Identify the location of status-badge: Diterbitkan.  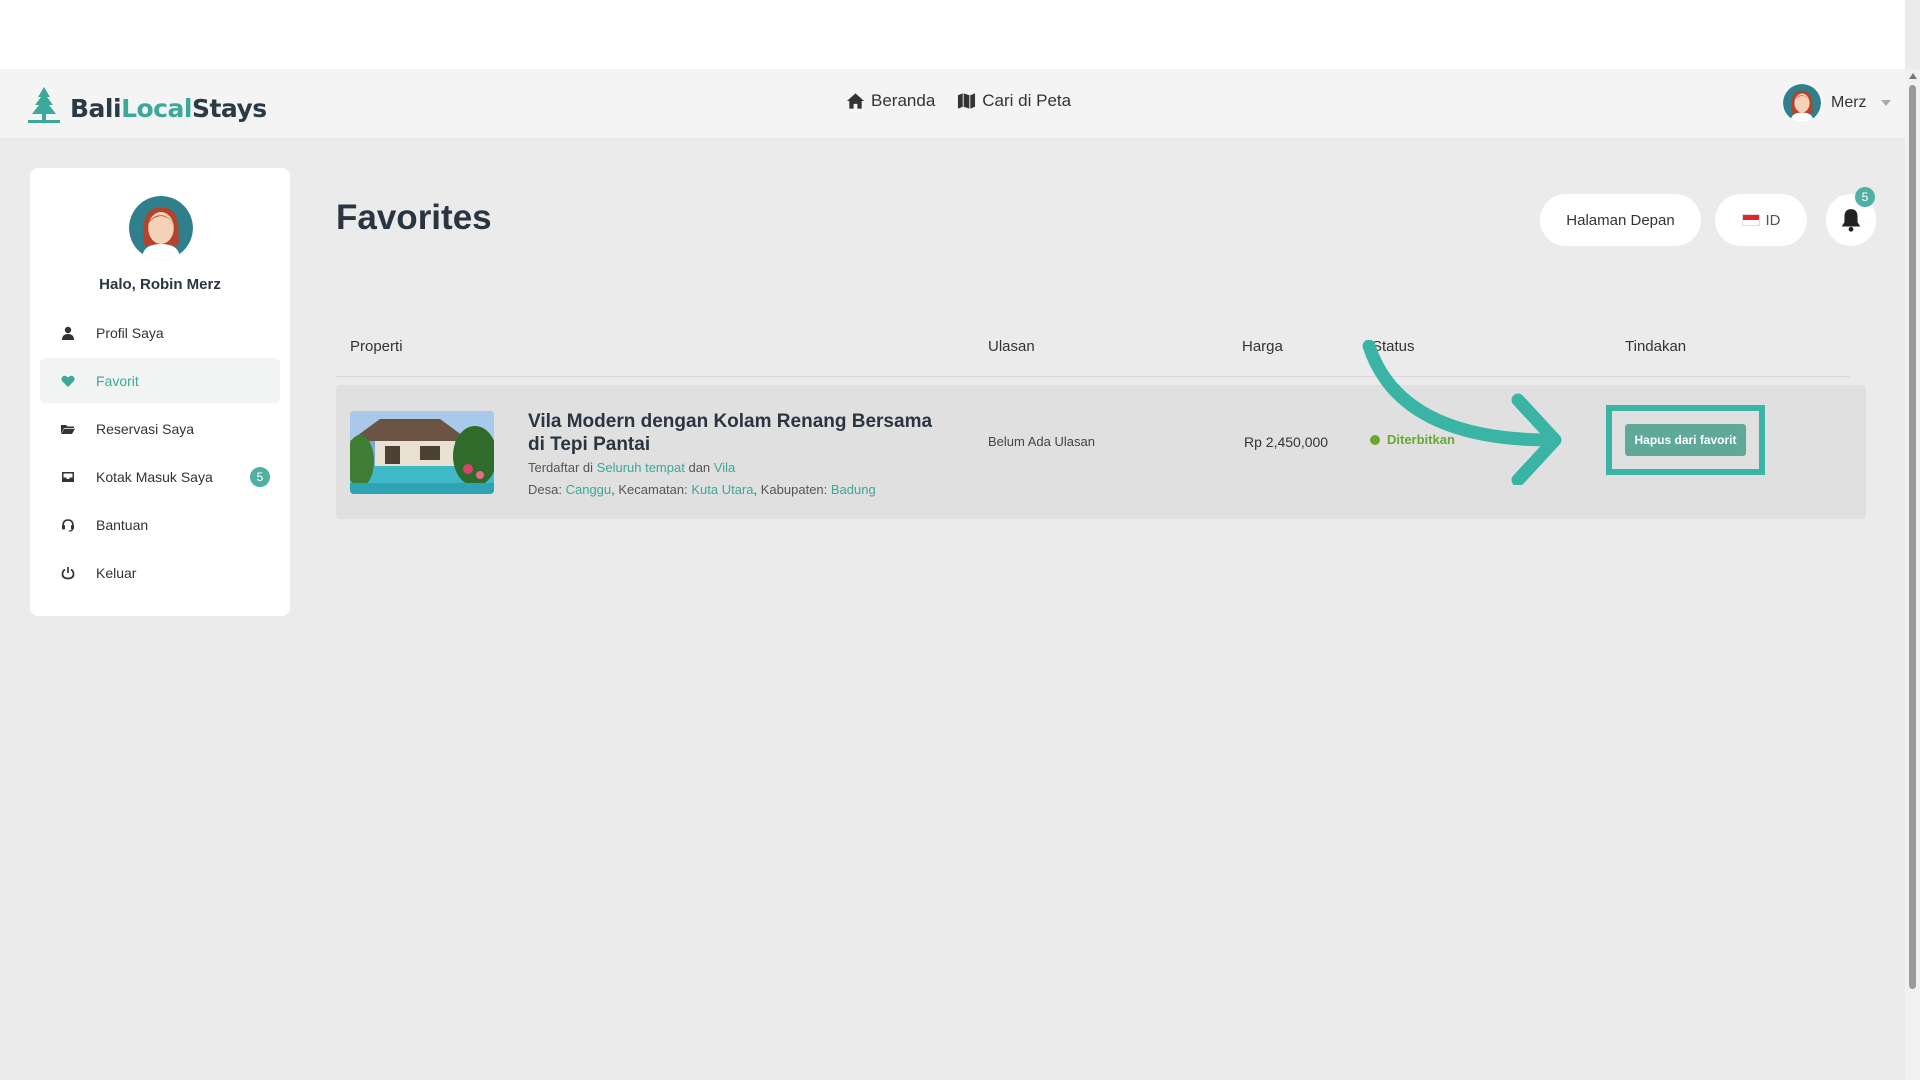
(1412, 439).